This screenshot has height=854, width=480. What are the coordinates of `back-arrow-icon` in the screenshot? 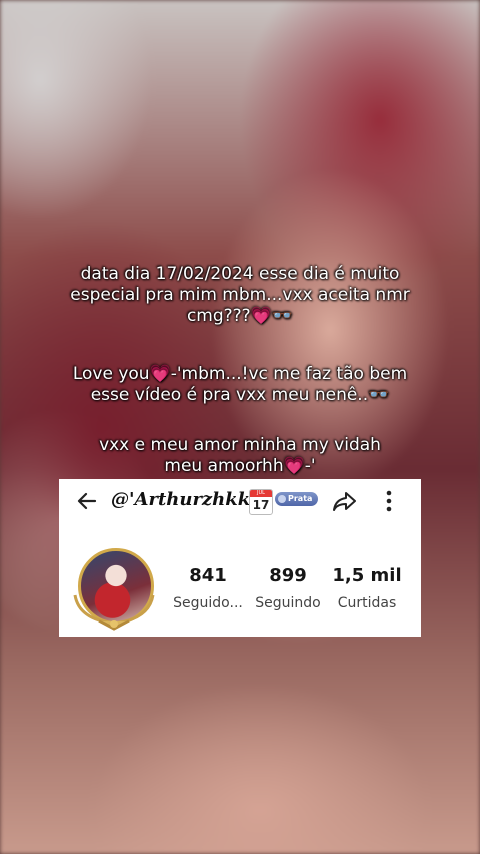 It's located at (87, 501).